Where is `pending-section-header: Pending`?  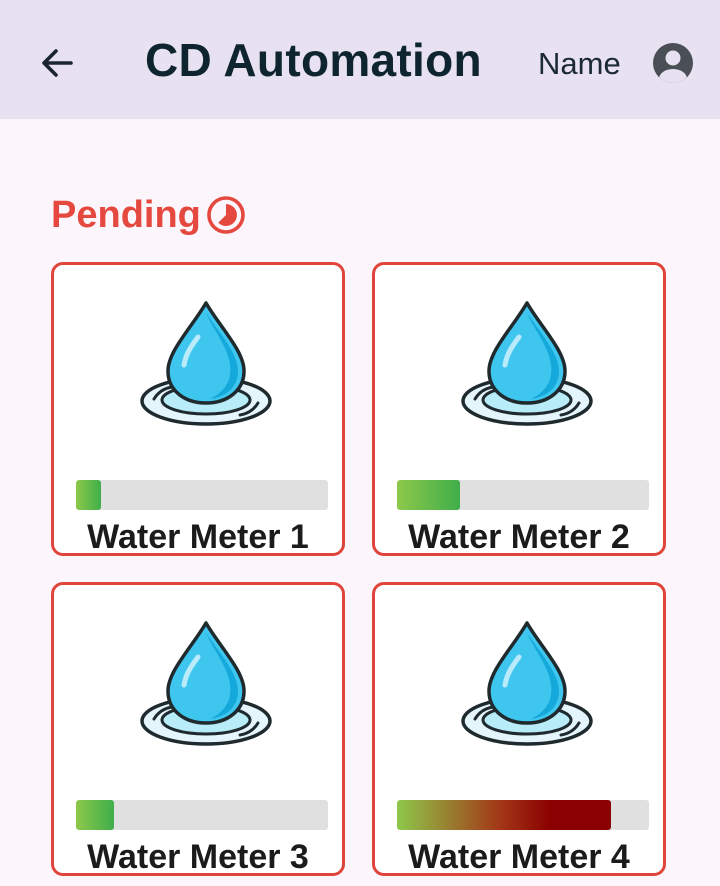
pending-section-header: Pending is located at coordinates (149, 215).